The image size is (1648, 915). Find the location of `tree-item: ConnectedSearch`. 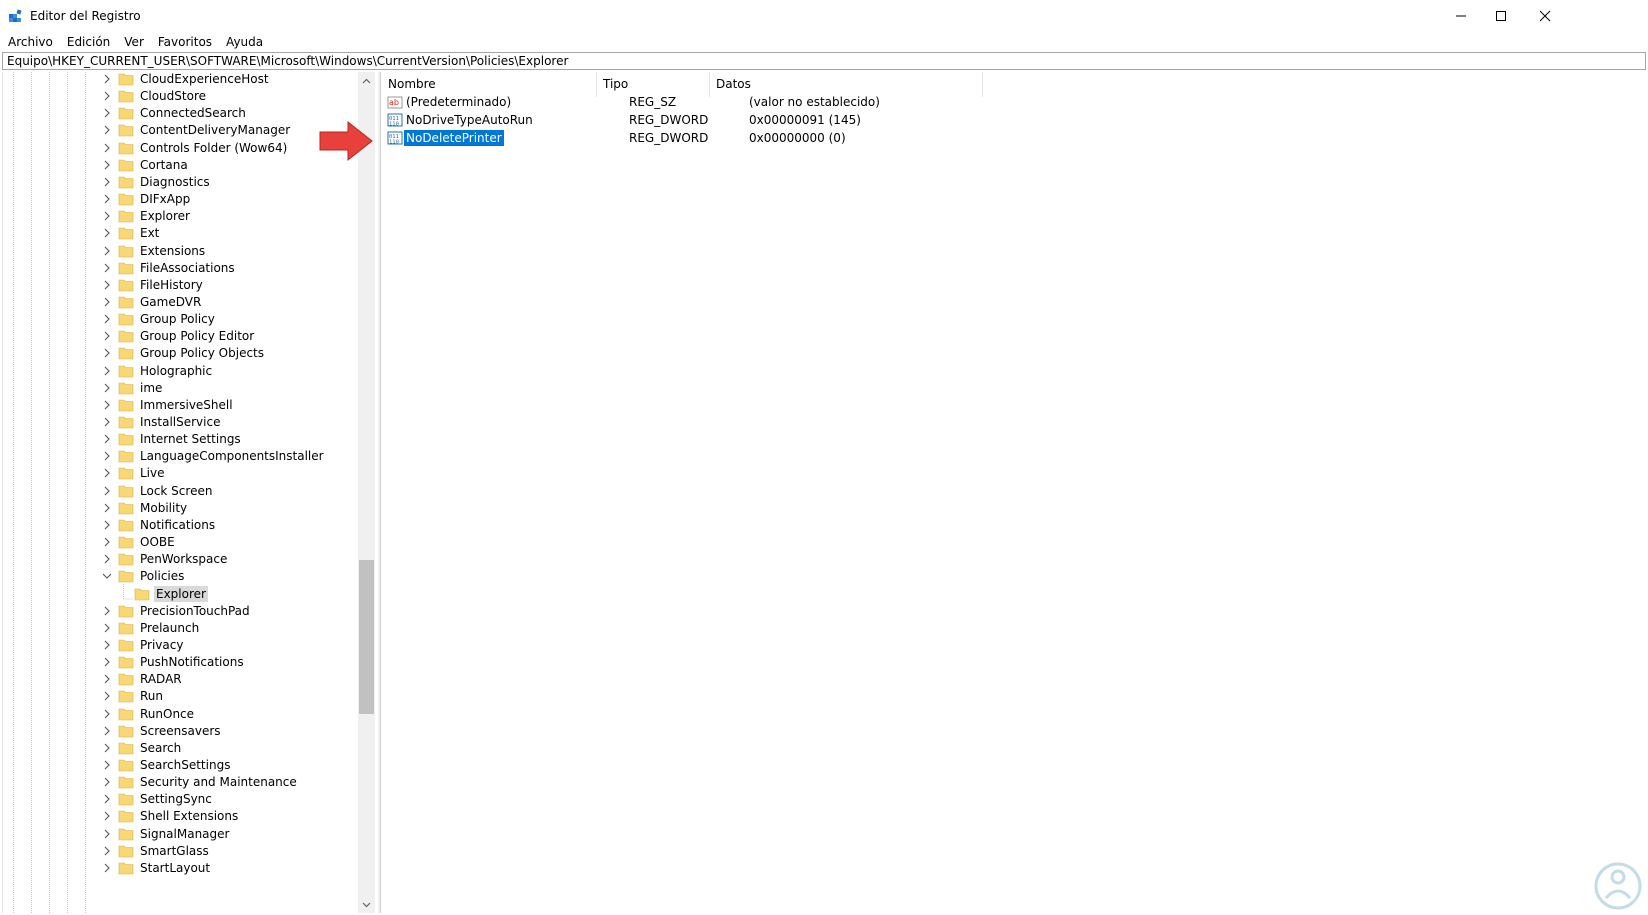

tree-item: ConnectedSearch is located at coordinates (180, 113).